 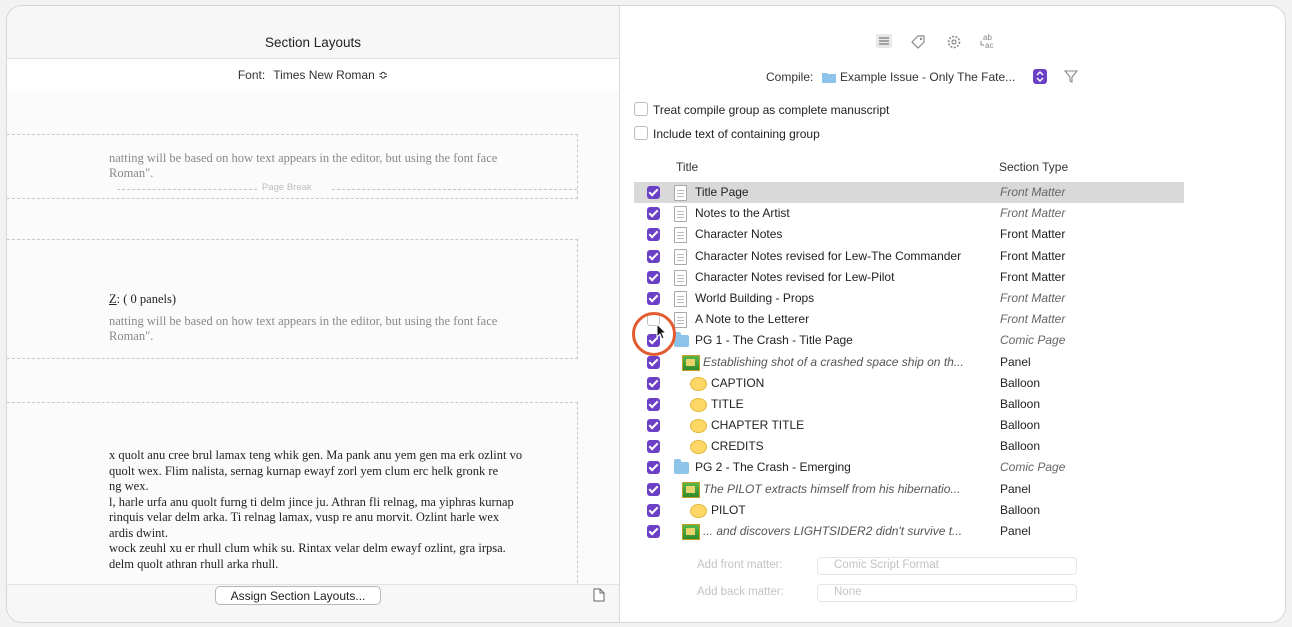 I want to click on table-row: PILOT Balloon, so click(x=909, y=510).